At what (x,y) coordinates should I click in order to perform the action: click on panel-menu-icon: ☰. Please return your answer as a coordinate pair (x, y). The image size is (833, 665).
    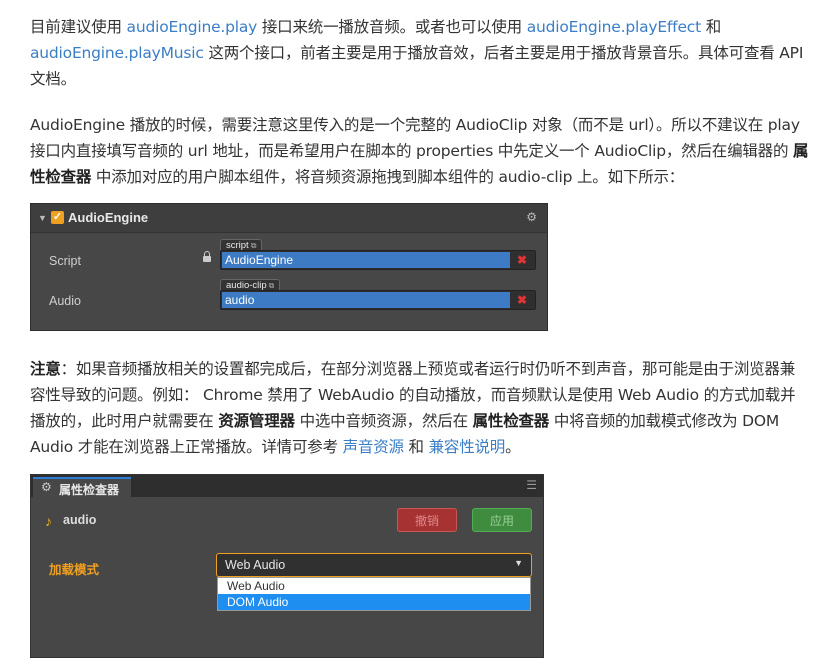
    Looking at the image, I should click on (531, 485).